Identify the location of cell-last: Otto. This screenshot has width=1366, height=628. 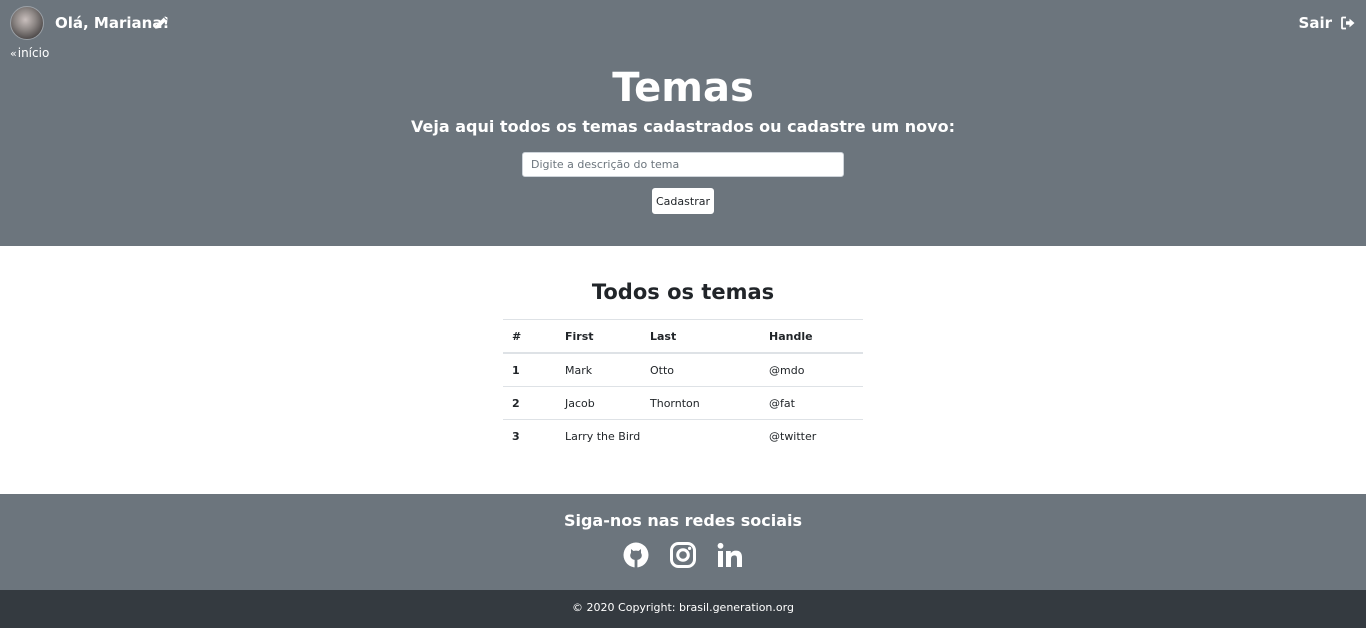
(700, 369).